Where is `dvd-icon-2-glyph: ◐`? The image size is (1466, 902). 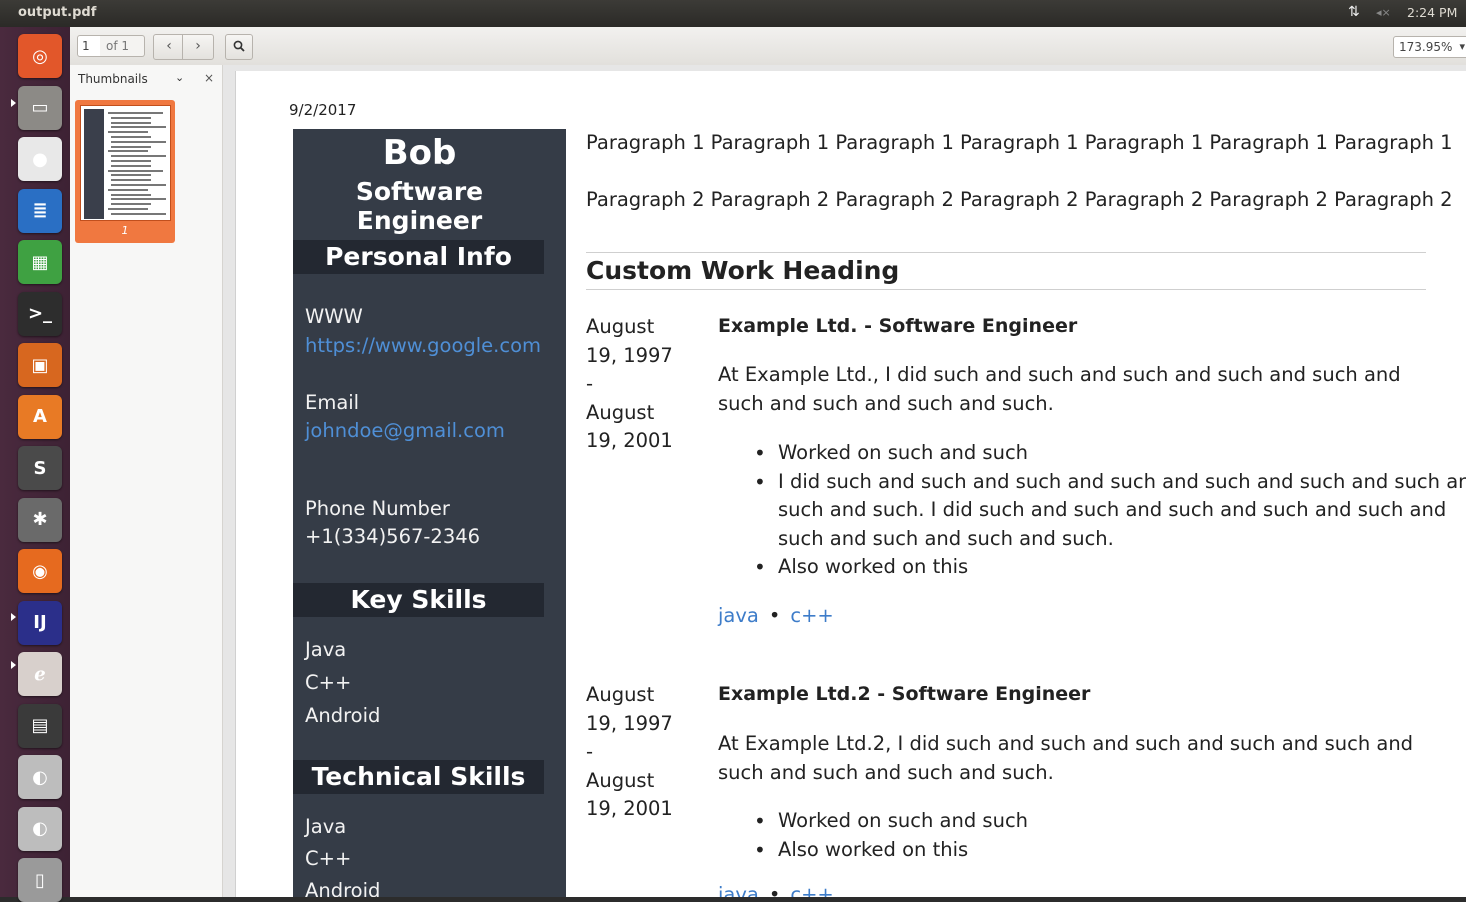 dvd-icon-2-glyph: ◐ is located at coordinates (40, 828).